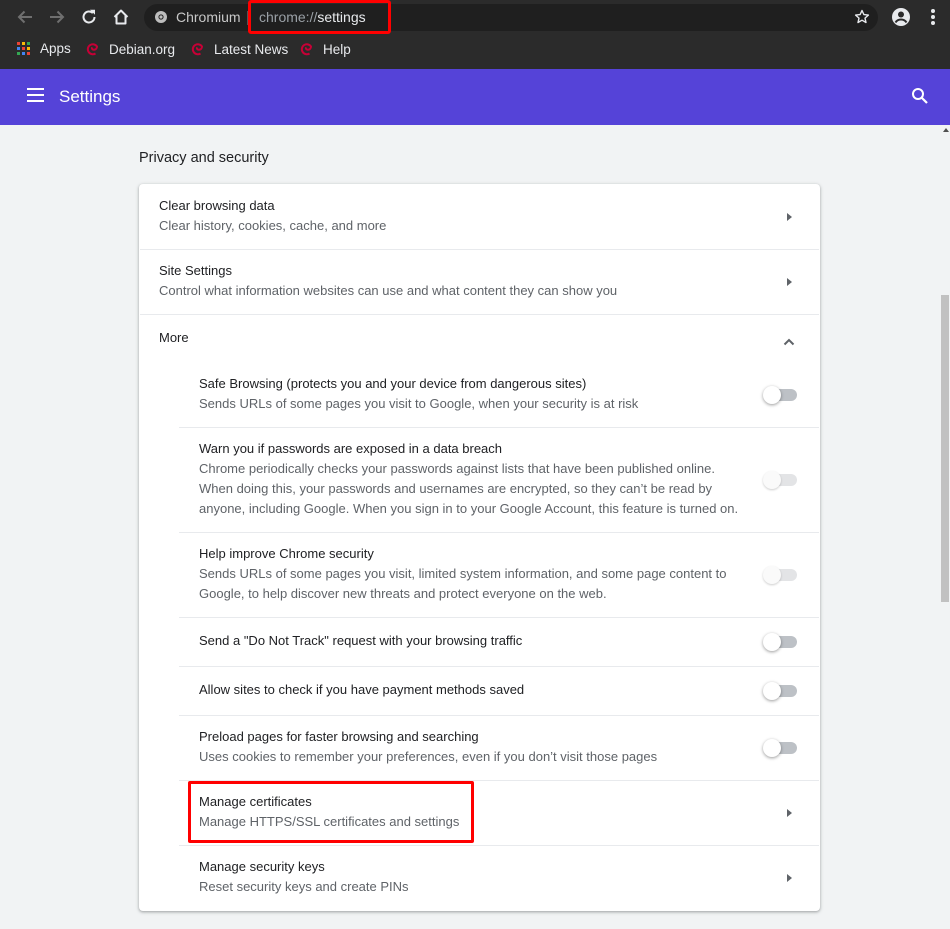  What do you see at coordinates (36, 97) in the screenshot?
I see `menu-icon` at bounding box center [36, 97].